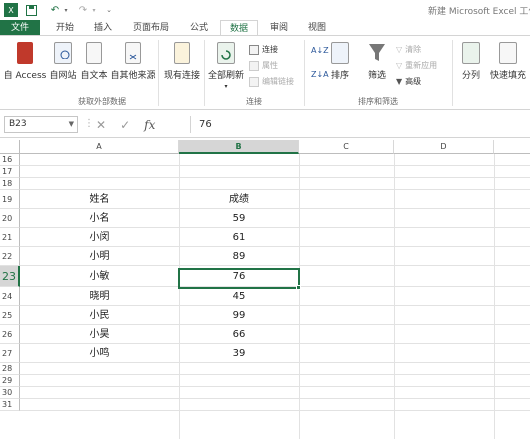  I want to click on column-header-e, so click(512, 147).